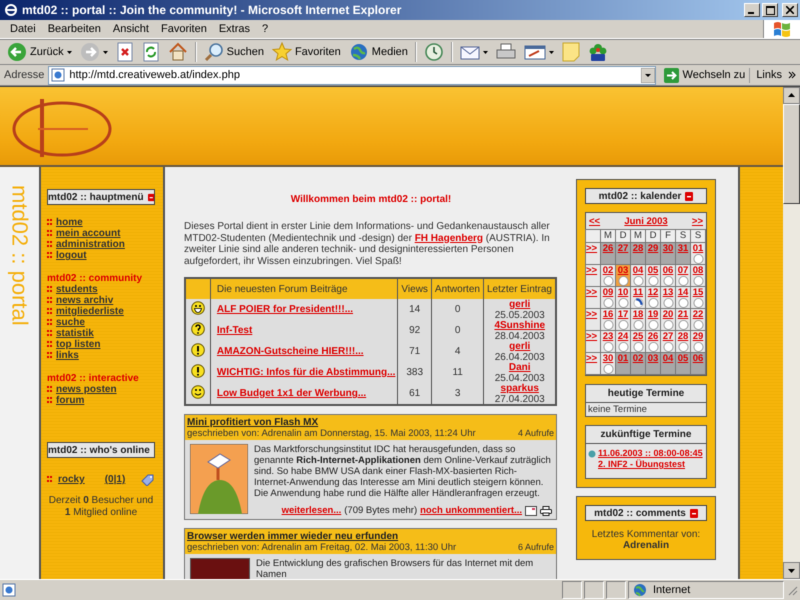 The width and height of the screenshot is (800, 600). Describe the element at coordinates (70, 400) in the screenshot. I see `menu-link: forum` at that location.